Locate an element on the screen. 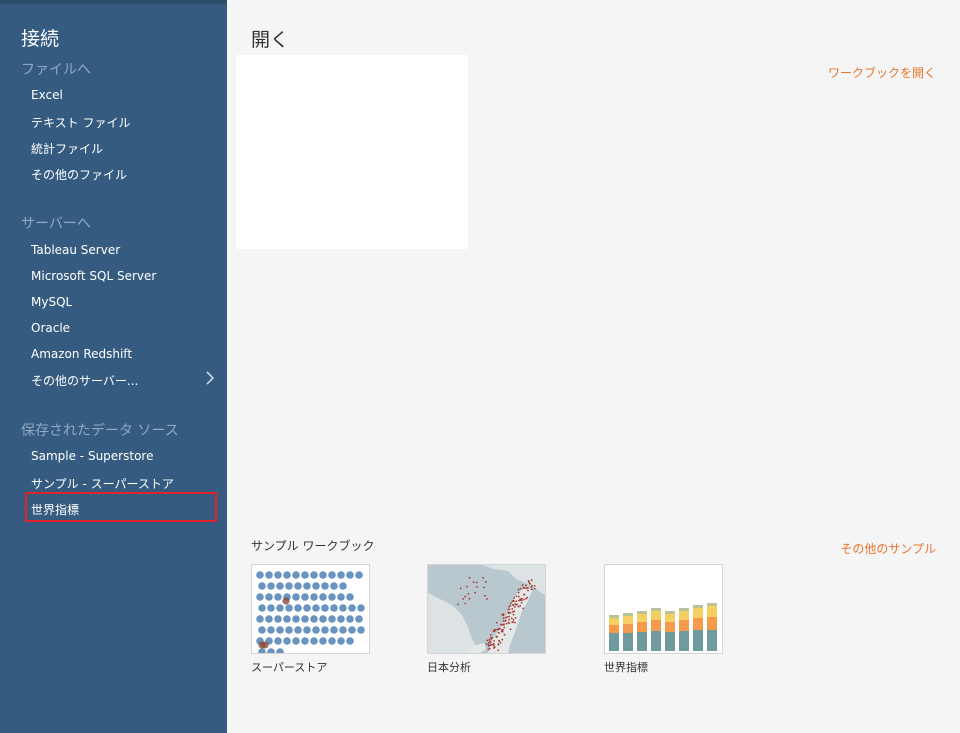 The image size is (960, 733). samples-title: サンプル ワークブック is located at coordinates (313, 546).